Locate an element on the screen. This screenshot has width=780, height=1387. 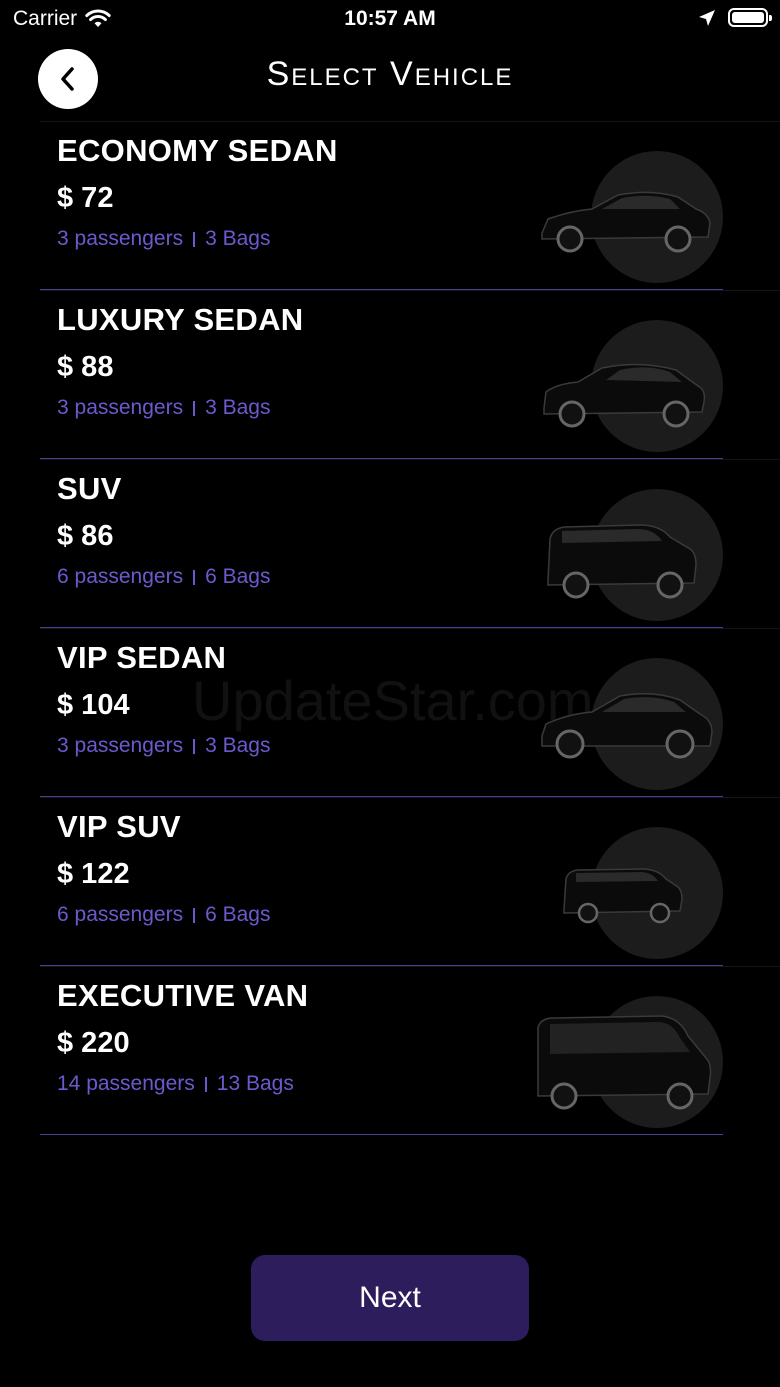
vehicle-name: VIP SUV is located at coordinates (119, 826).